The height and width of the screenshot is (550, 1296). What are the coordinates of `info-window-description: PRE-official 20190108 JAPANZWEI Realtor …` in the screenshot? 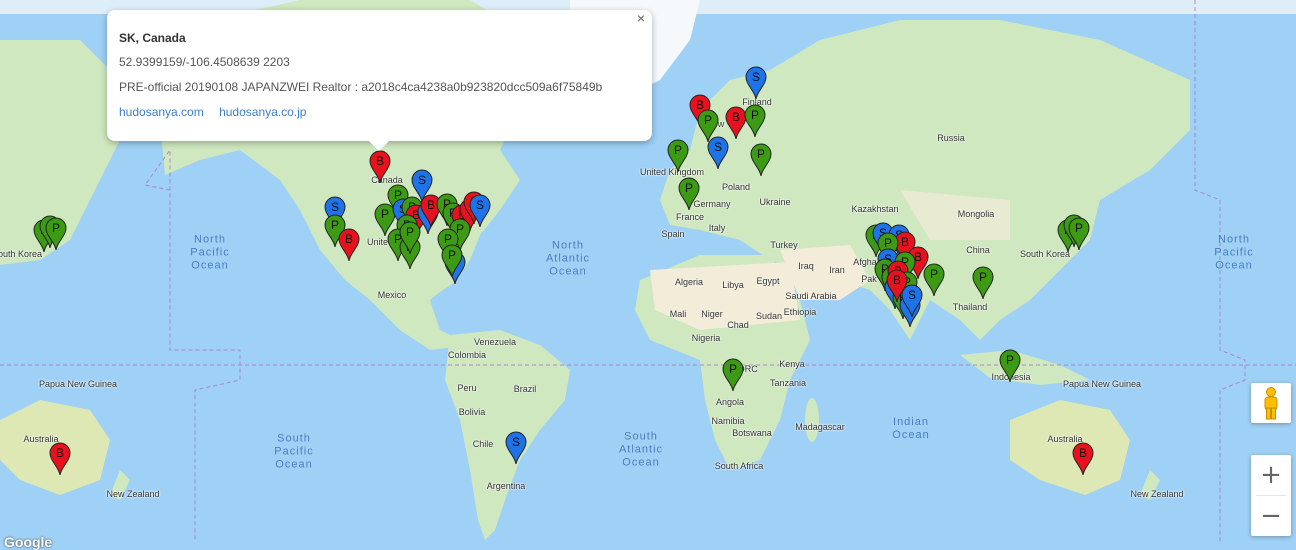 It's located at (361, 87).